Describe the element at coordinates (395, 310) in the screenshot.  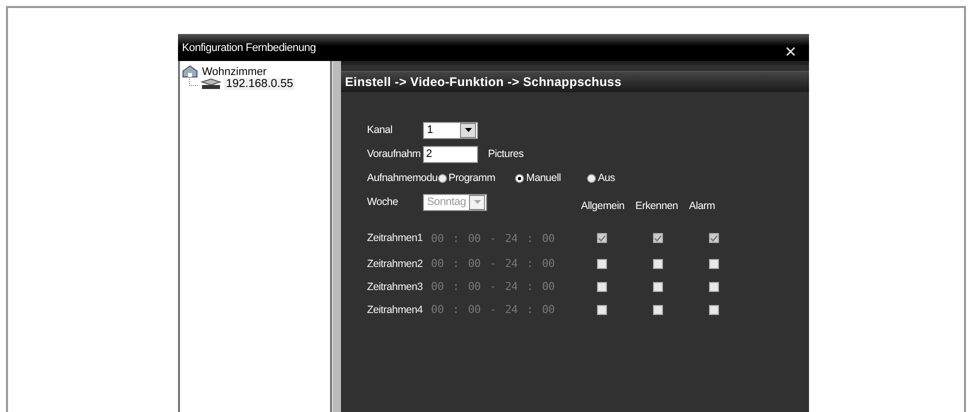
I see `time-slot-label: Zeitrahmen4` at that location.